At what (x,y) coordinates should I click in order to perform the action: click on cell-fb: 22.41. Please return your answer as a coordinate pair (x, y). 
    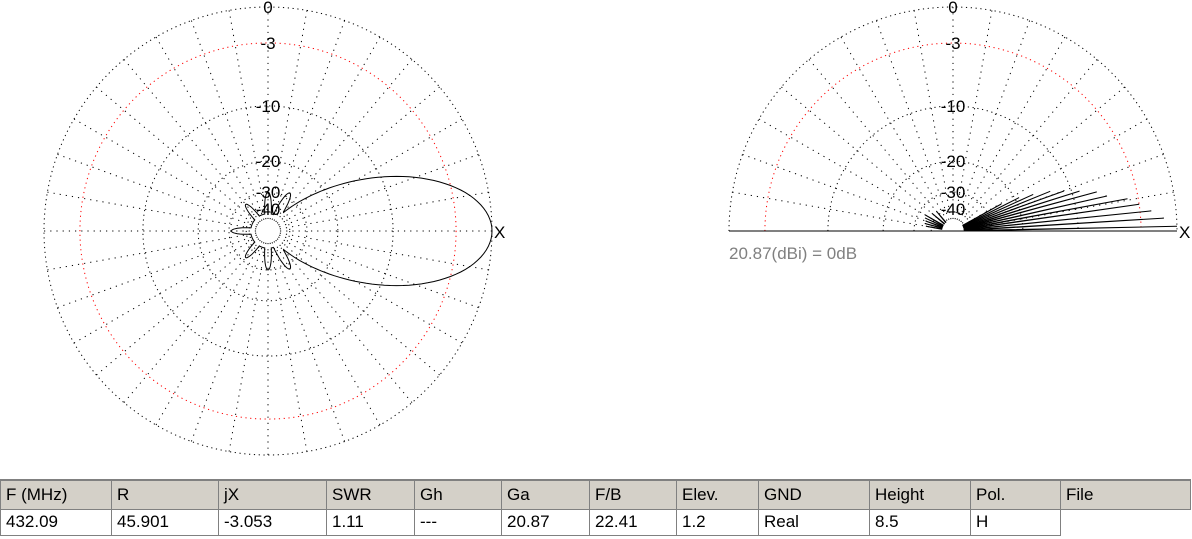
    Looking at the image, I should click on (633, 522).